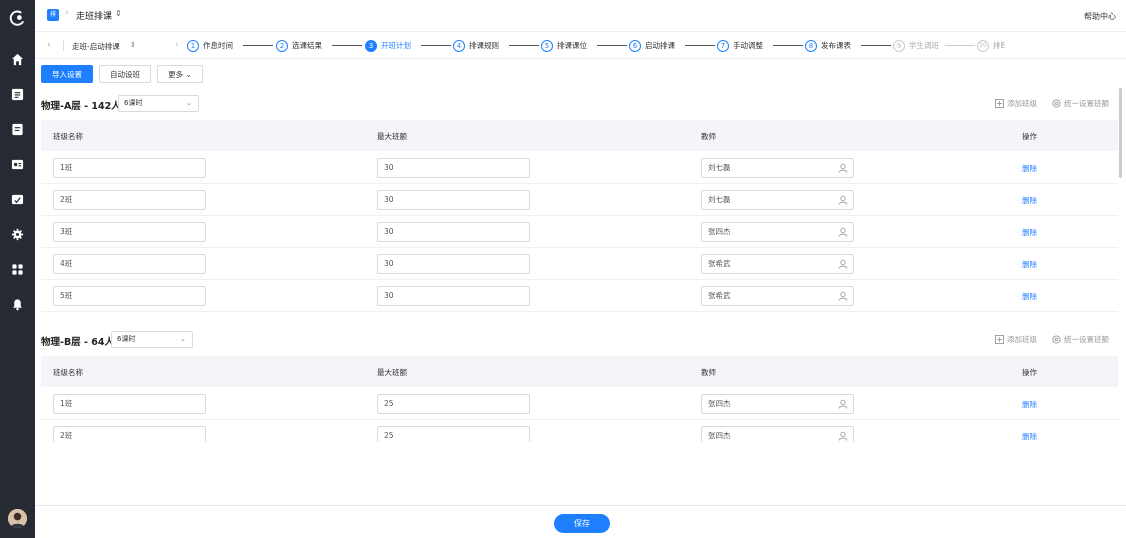  What do you see at coordinates (129, 264) in the screenshot?
I see `class-name-input: 4班` at bounding box center [129, 264].